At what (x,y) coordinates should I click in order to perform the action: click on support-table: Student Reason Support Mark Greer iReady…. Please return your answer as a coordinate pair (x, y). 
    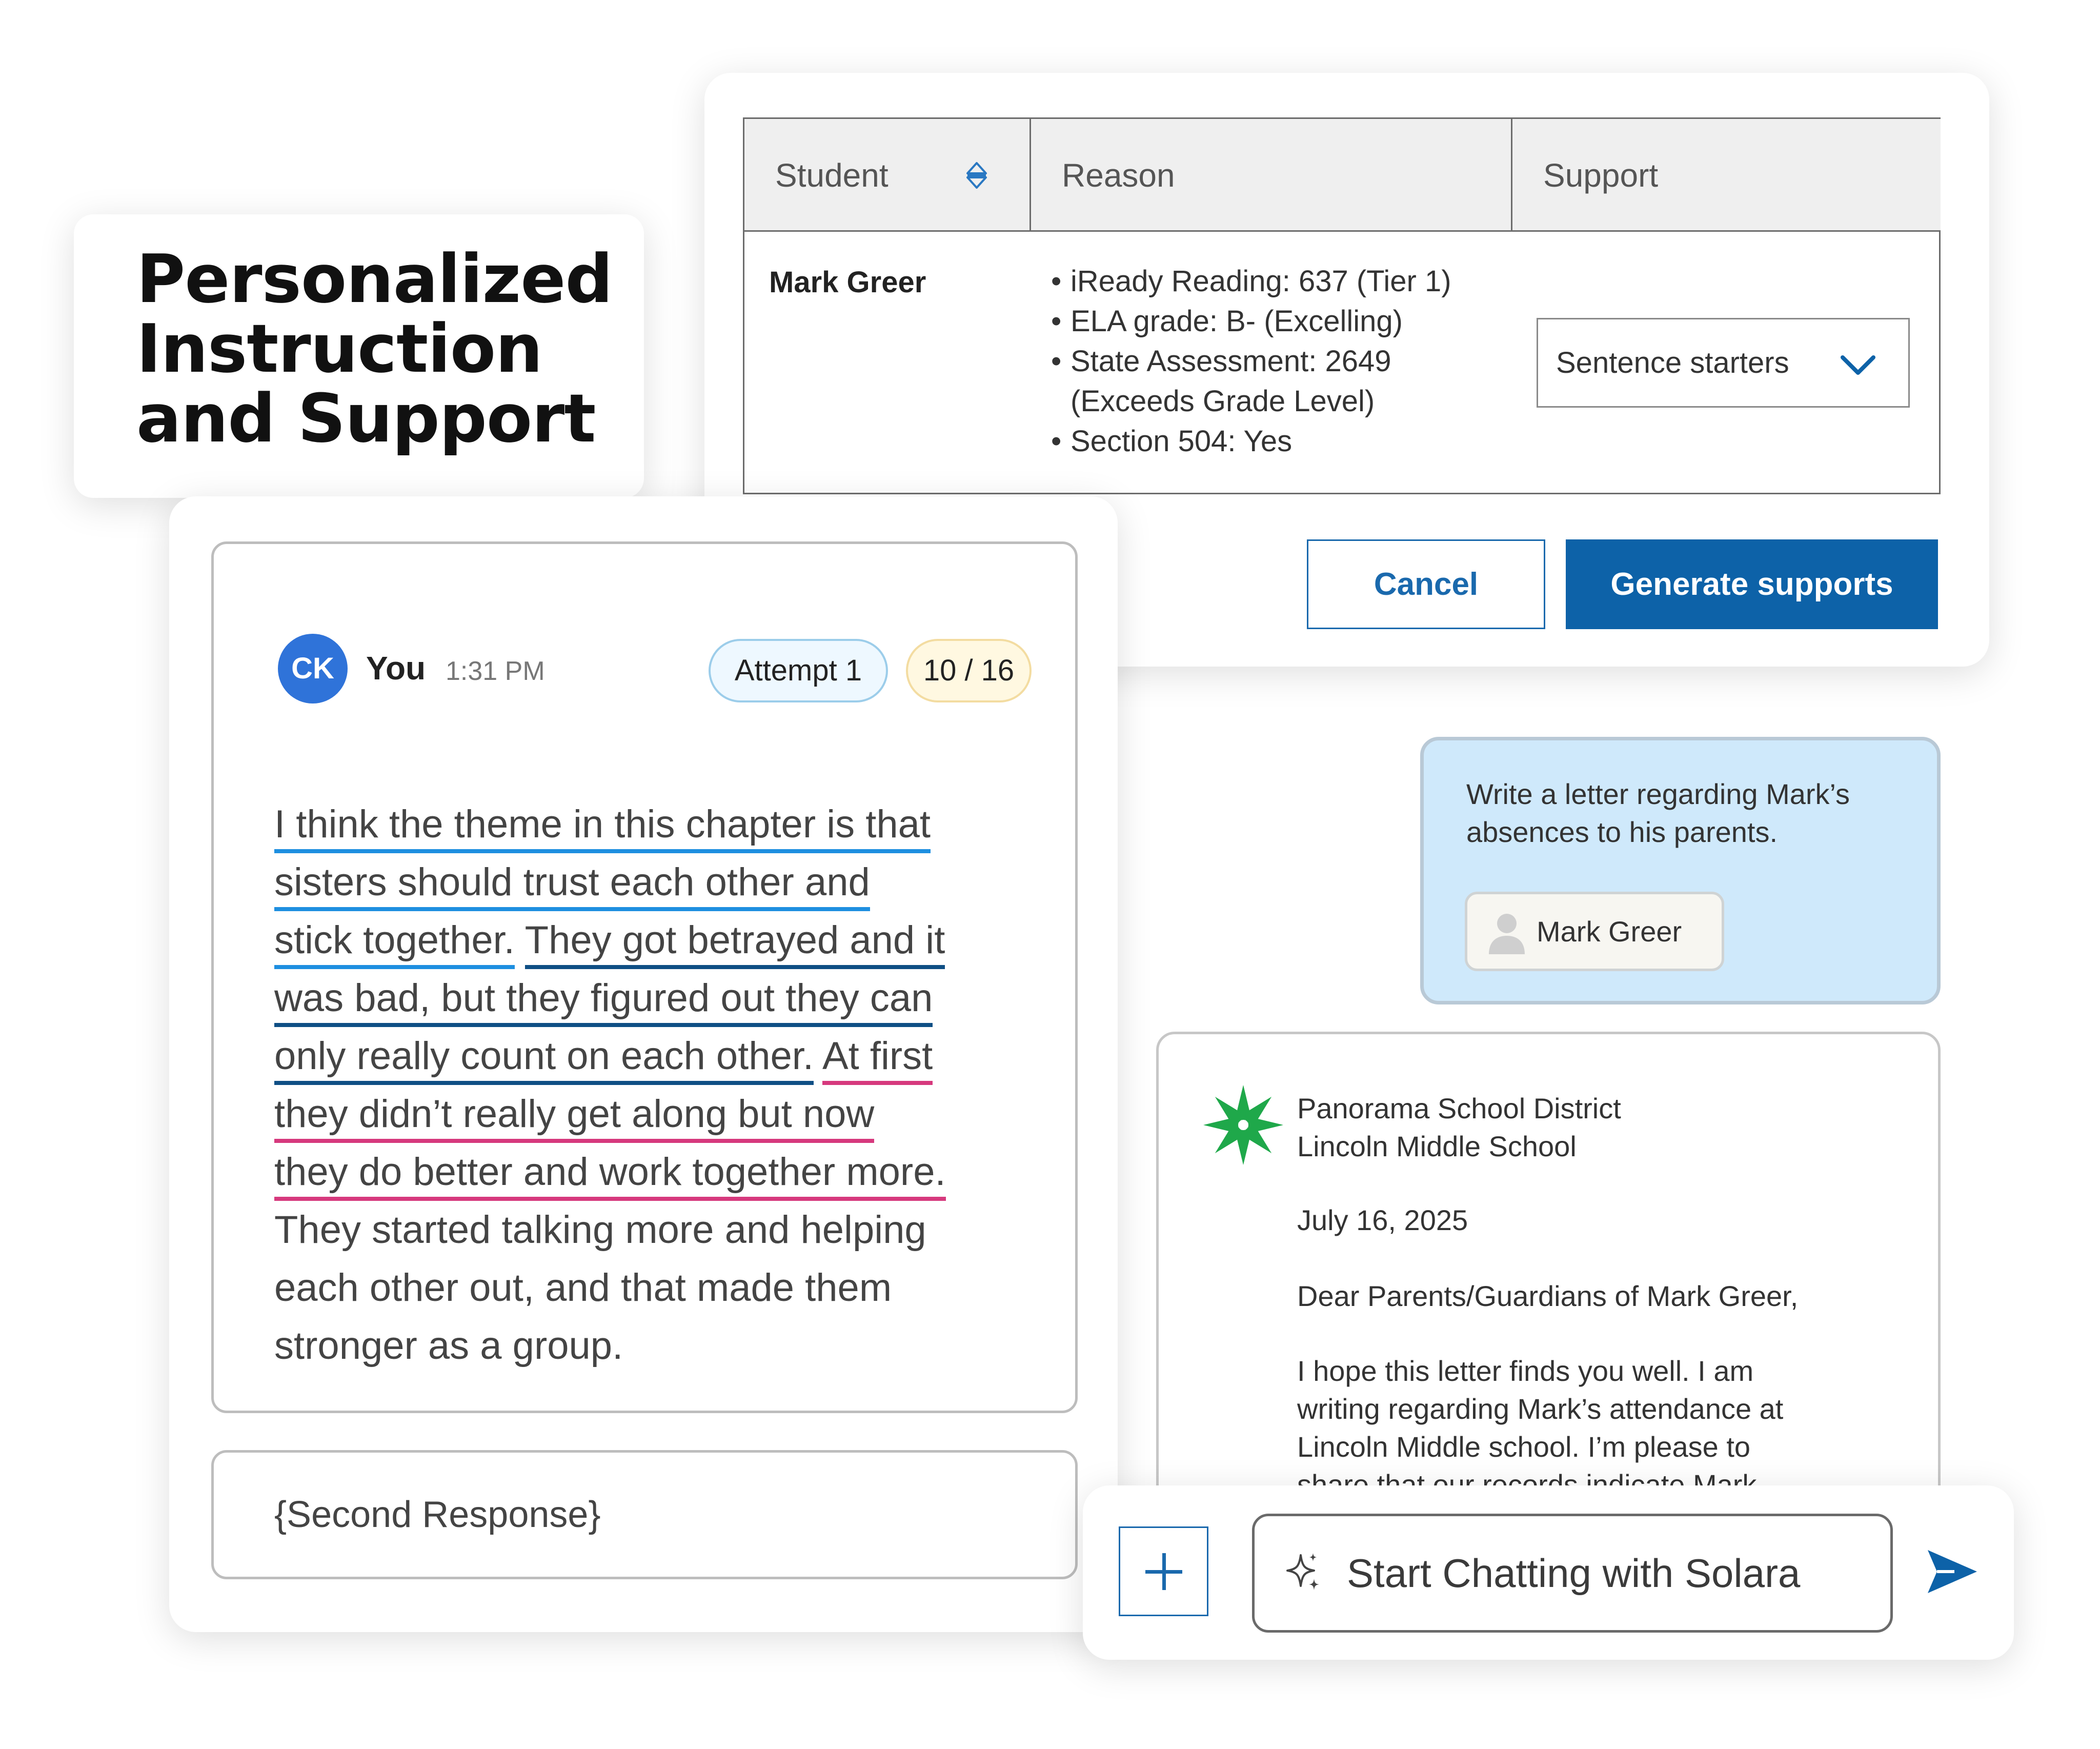
    Looking at the image, I should click on (1342, 305).